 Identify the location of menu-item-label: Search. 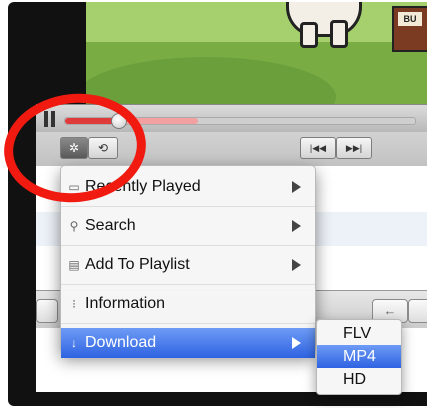
(110, 225).